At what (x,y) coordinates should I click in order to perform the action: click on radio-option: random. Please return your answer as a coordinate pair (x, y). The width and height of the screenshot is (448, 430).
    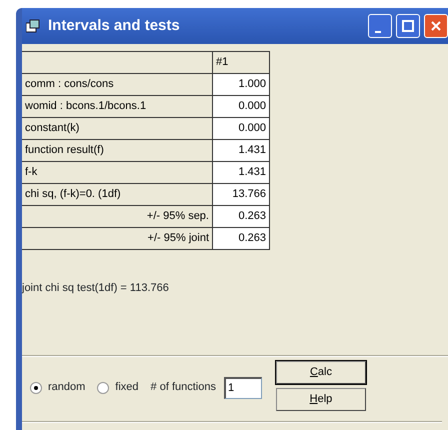
    Looking at the image, I should click on (58, 387).